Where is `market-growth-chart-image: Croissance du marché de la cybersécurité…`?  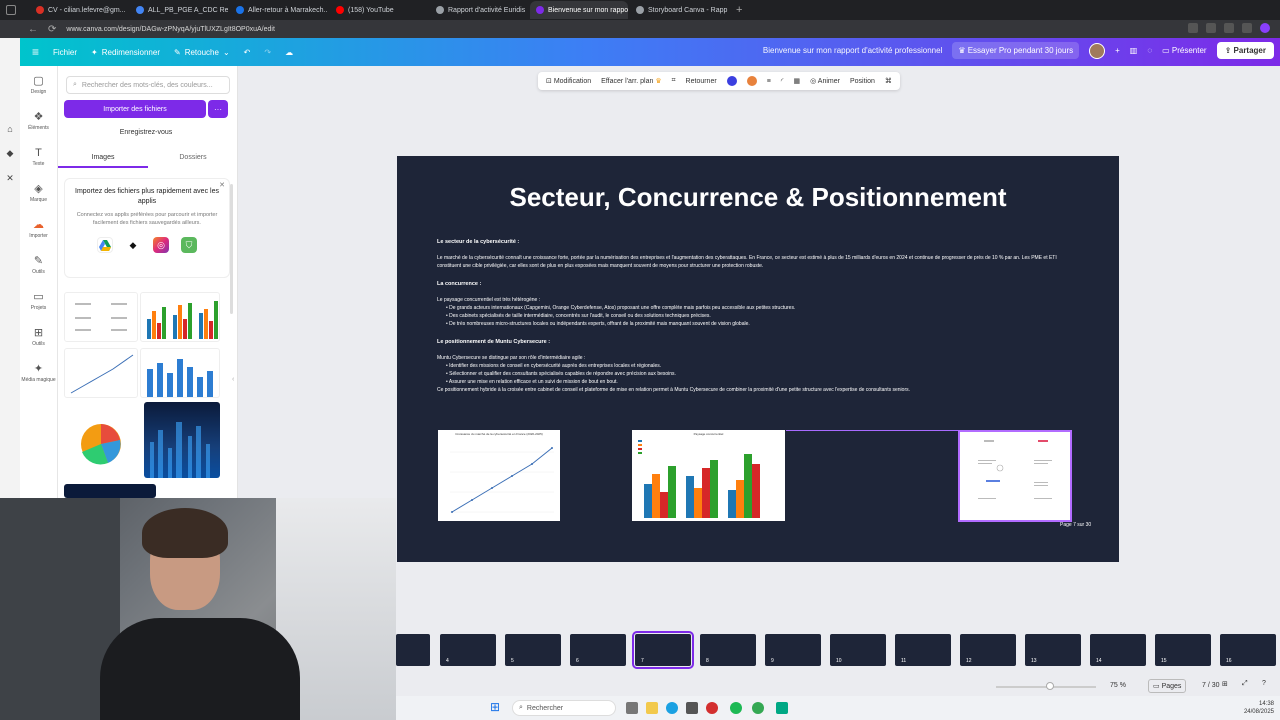
market-growth-chart-image: Croissance du marché de la cybersécurité… is located at coordinates (499, 475).